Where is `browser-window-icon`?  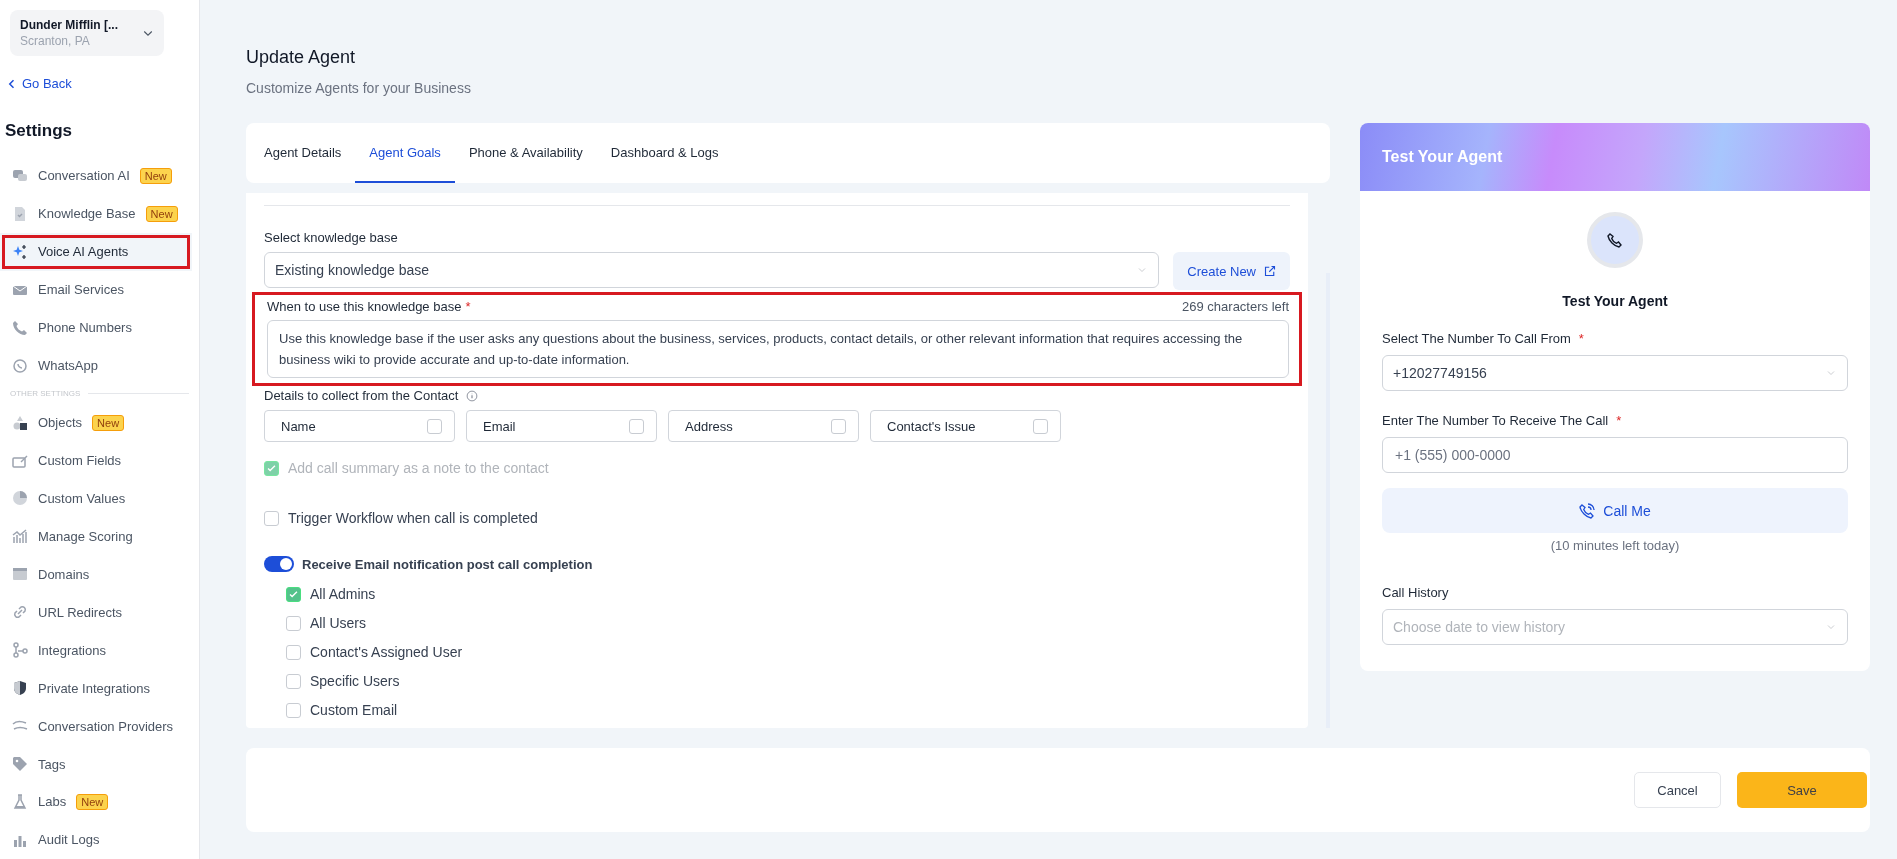 browser-window-icon is located at coordinates (20, 574).